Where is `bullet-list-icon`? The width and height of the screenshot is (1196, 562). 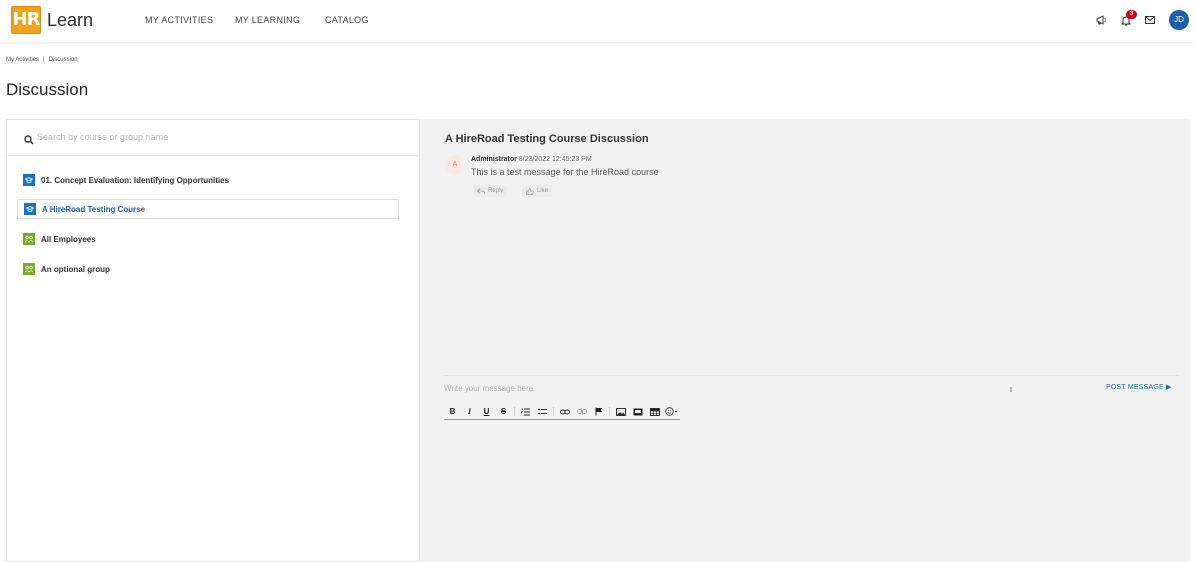 bullet-list-icon is located at coordinates (542, 412).